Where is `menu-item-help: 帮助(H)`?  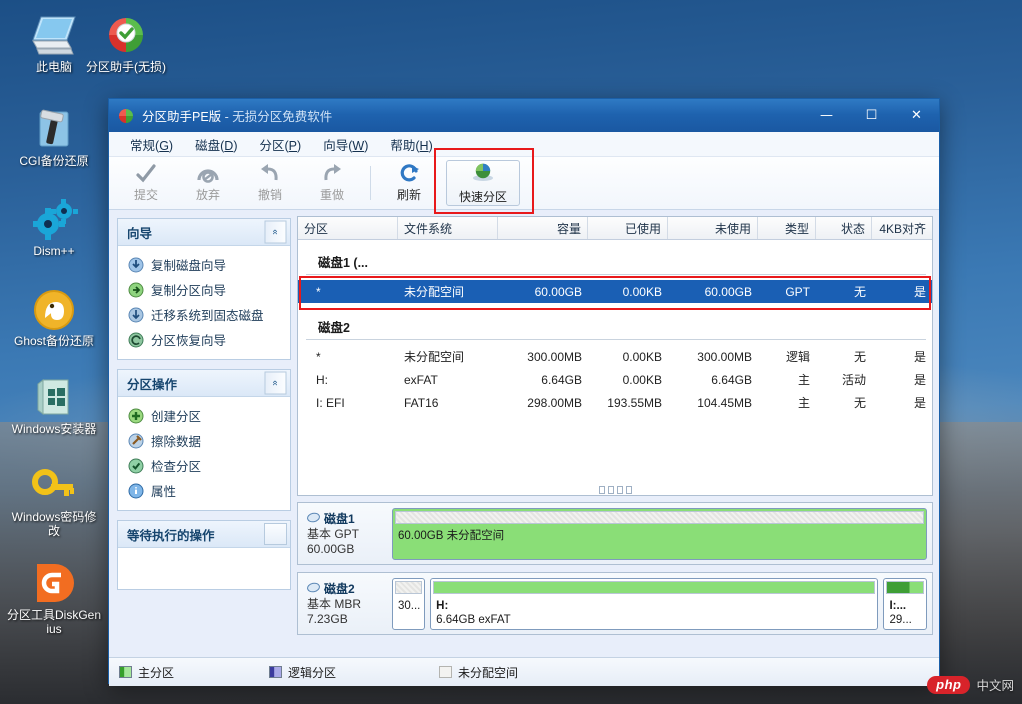 menu-item-help: 帮助(H) is located at coordinates (411, 144).